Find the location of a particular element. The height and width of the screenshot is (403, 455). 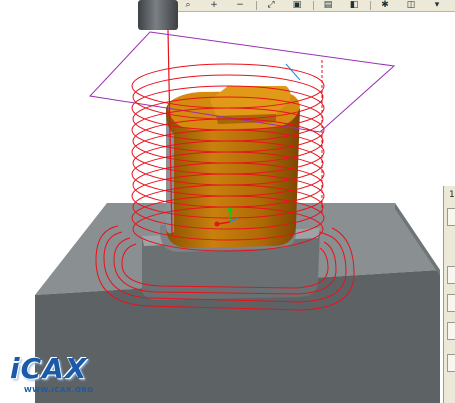

zoom-in-icon: + is located at coordinates (214, 5).